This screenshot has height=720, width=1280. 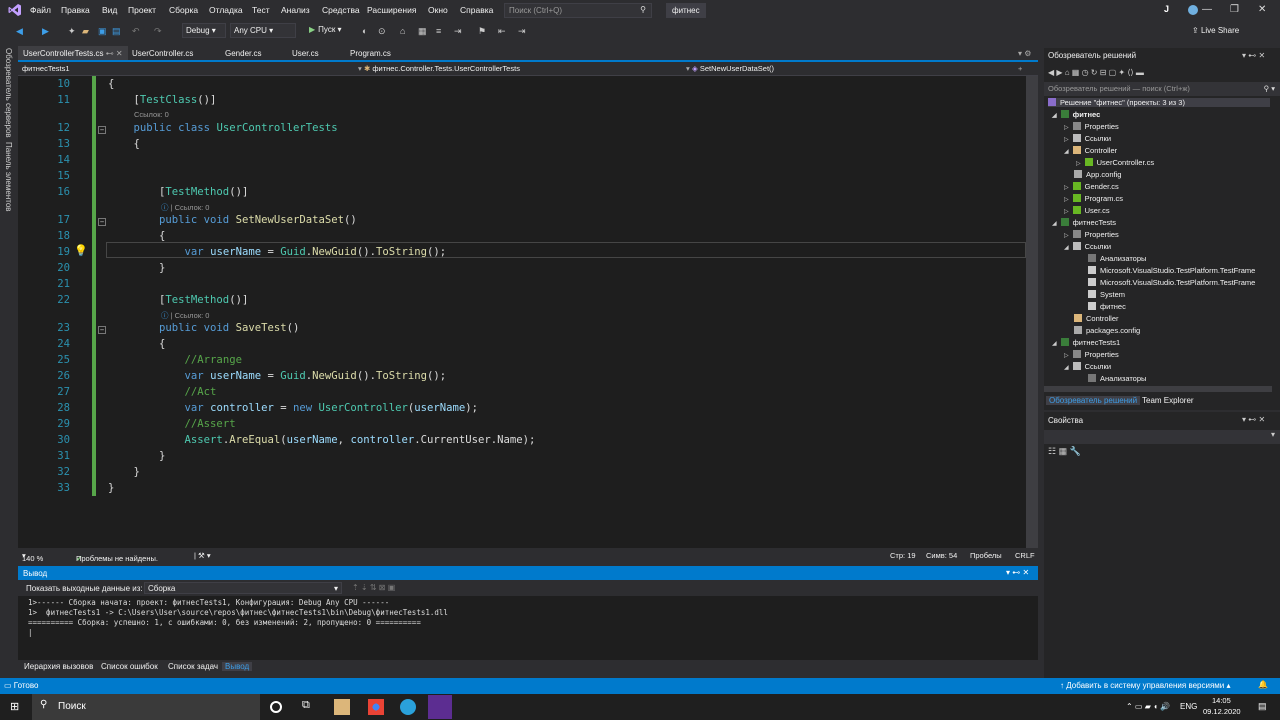 I want to click on menu-edit: Правка, so click(x=75, y=10).